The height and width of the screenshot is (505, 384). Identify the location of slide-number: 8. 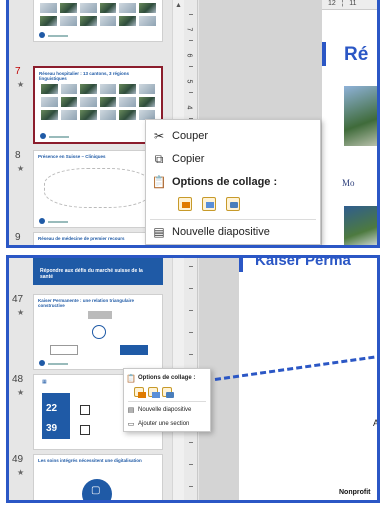
(18, 155).